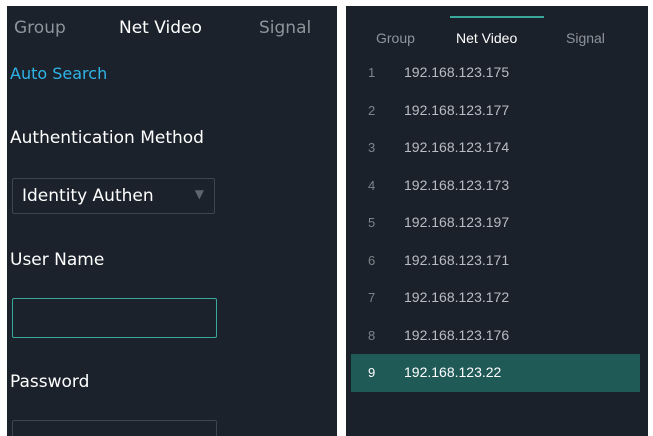 The height and width of the screenshot is (436, 653). I want to click on ip-address: 192.168.123.174, so click(457, 147).